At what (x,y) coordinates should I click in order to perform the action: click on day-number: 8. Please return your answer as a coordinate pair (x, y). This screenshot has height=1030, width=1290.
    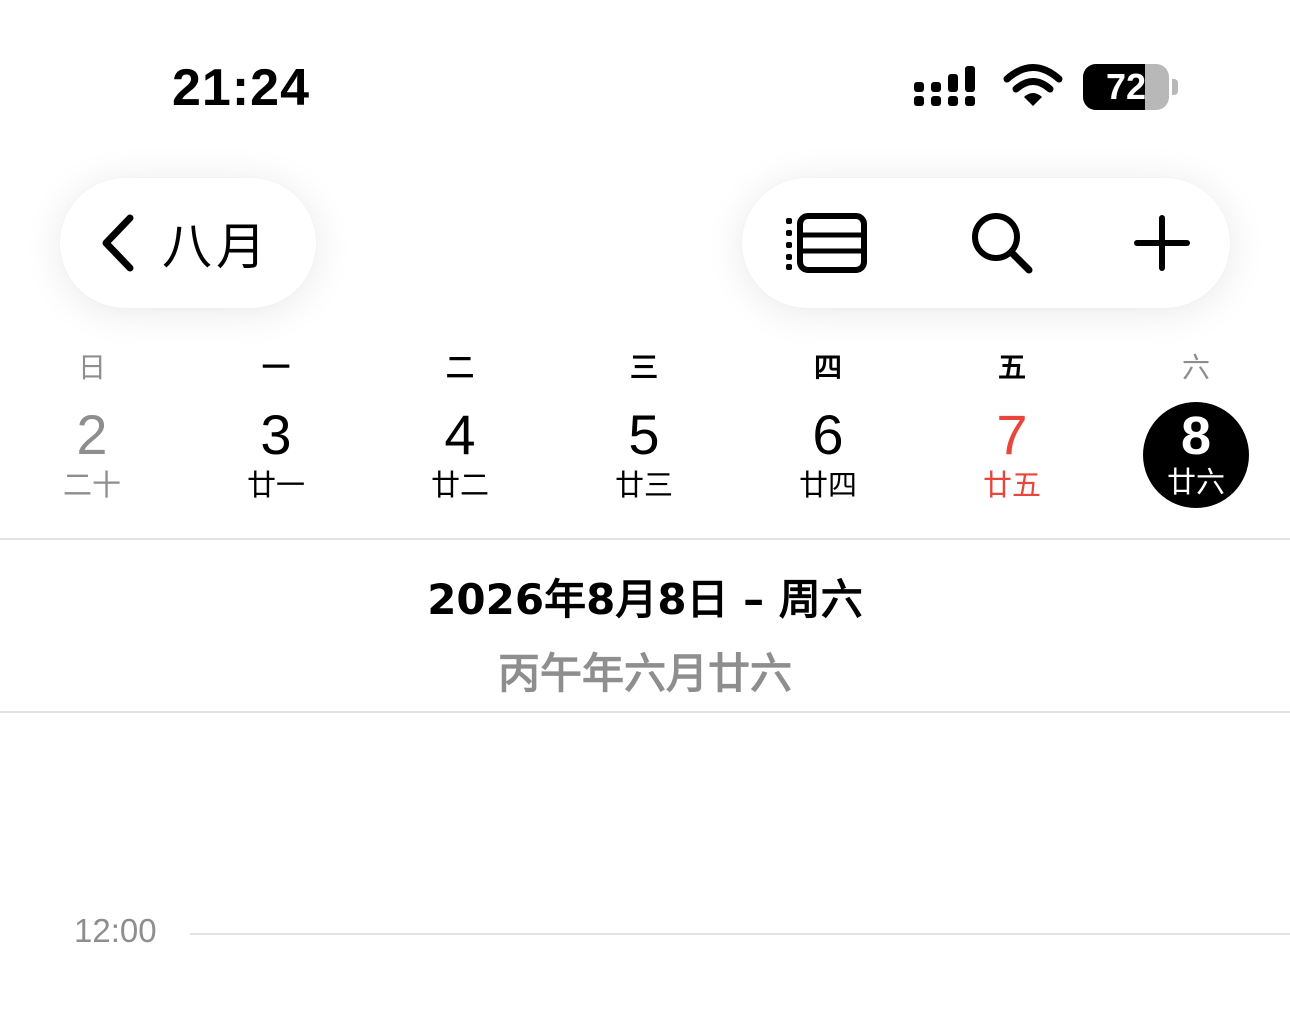
    Looking at the image, I should click on (1196, 436).